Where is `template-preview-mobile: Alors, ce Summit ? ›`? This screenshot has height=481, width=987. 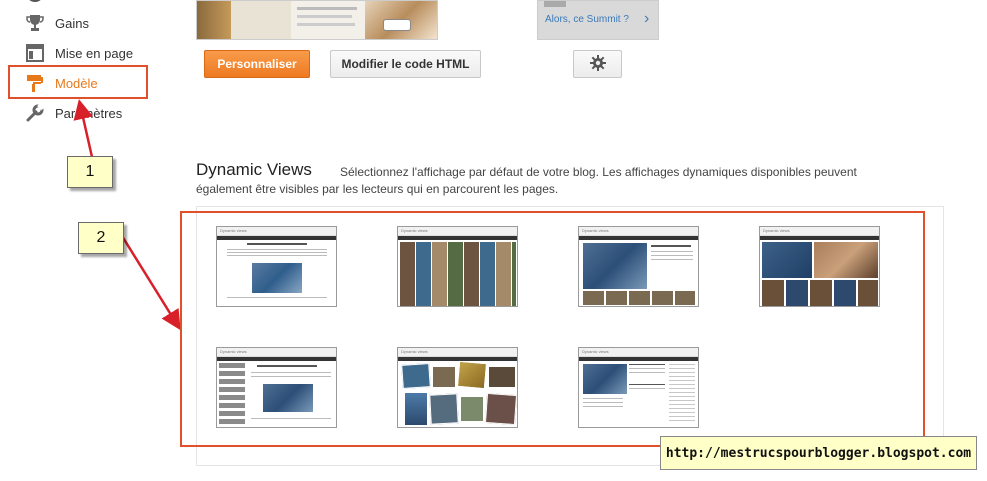
template-preview-mobile: Alors, ce Summit ? › is located at coordinates (598, 20).